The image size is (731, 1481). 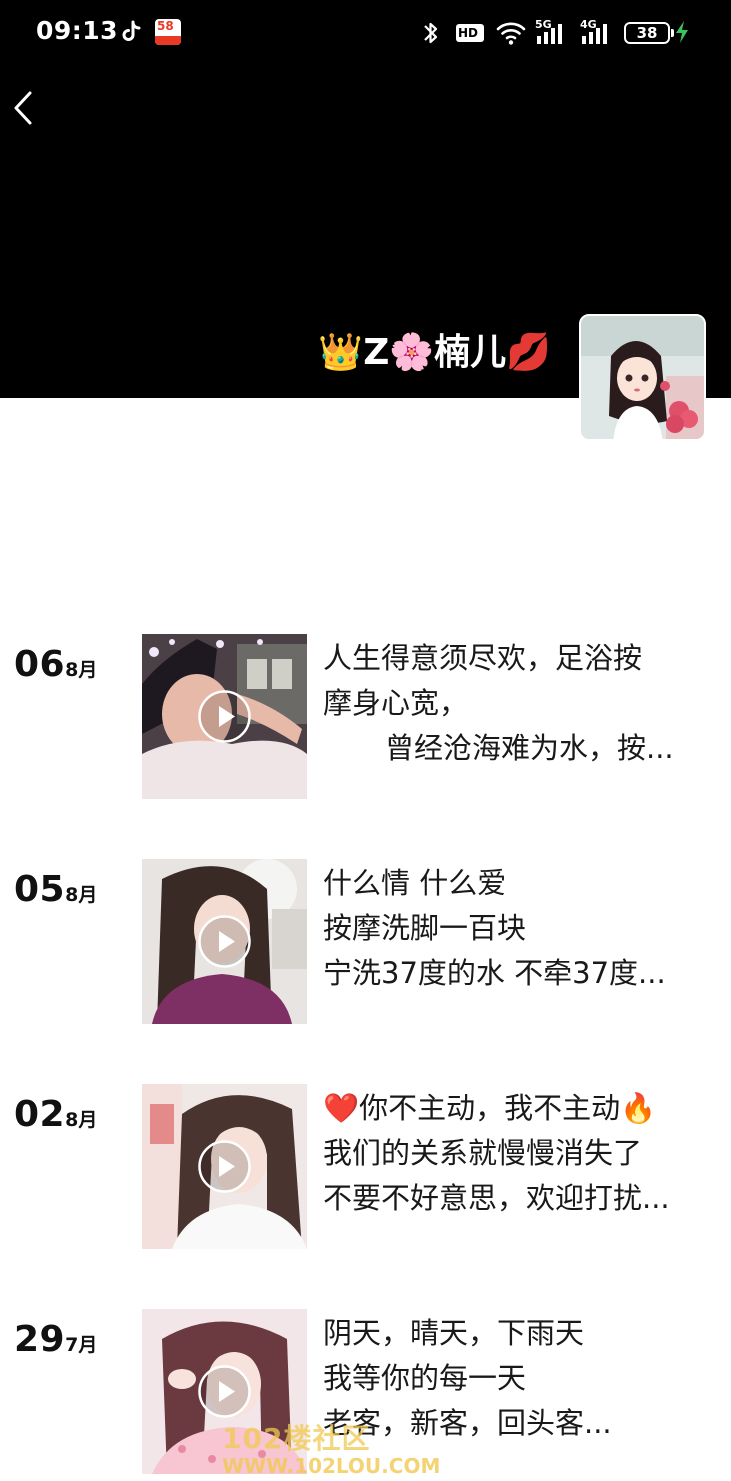 What do you see at coordinates (470, 33) in the screenshot?
I see `hd-voice-icon: HD` at bounding box center [470, 33].